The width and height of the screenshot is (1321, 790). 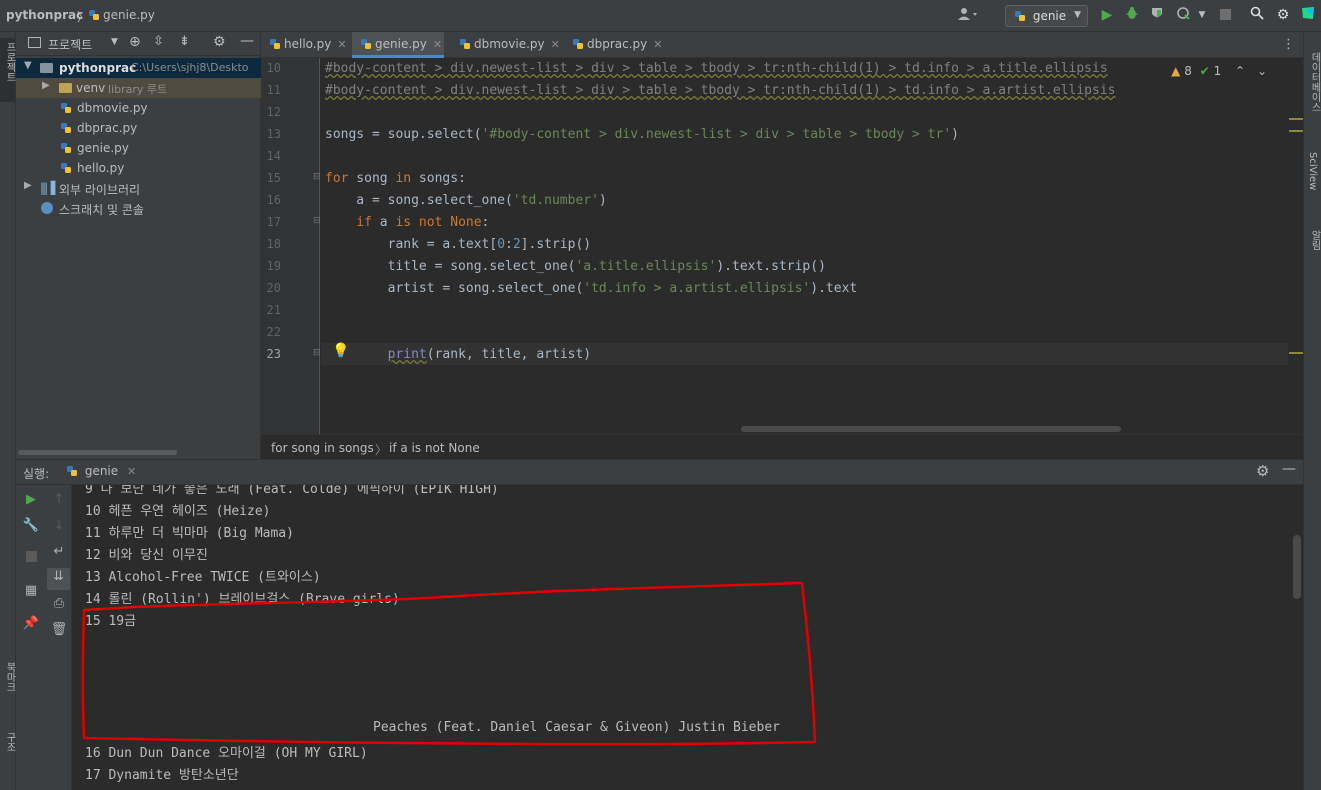 I want to click on structure-tool-tab: 구조, so click(x=8, y=752).